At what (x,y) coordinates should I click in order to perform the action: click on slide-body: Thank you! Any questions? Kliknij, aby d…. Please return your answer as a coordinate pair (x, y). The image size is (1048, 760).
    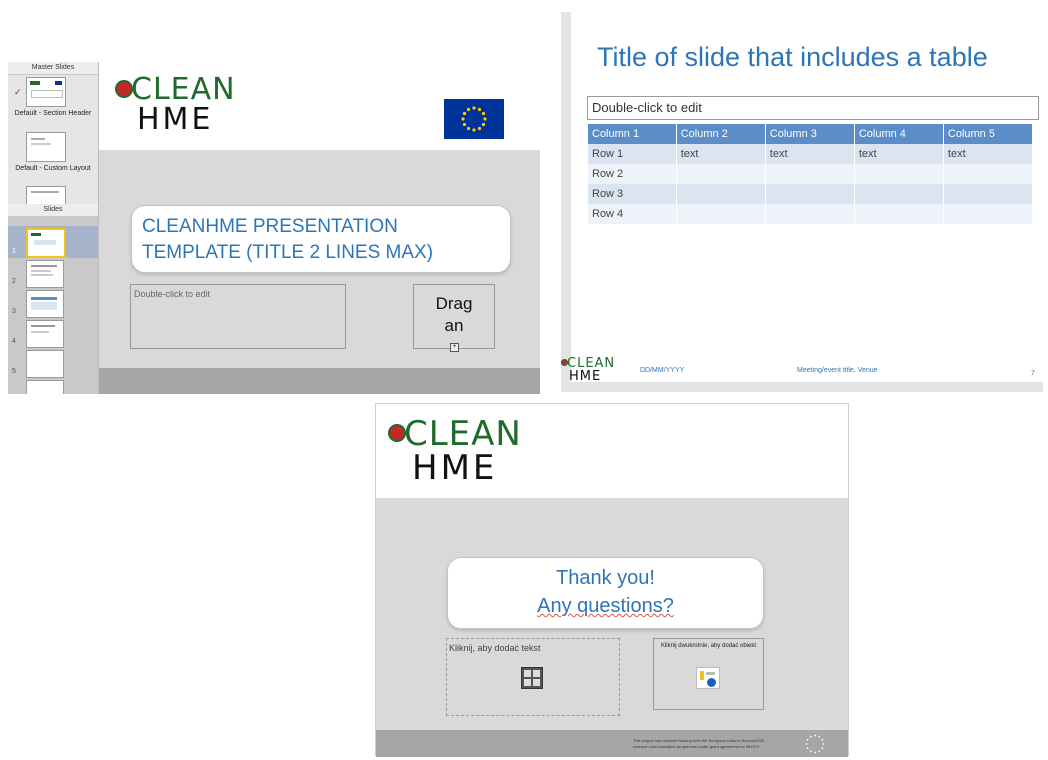
    Looking at the image, I should click on (612, 614).